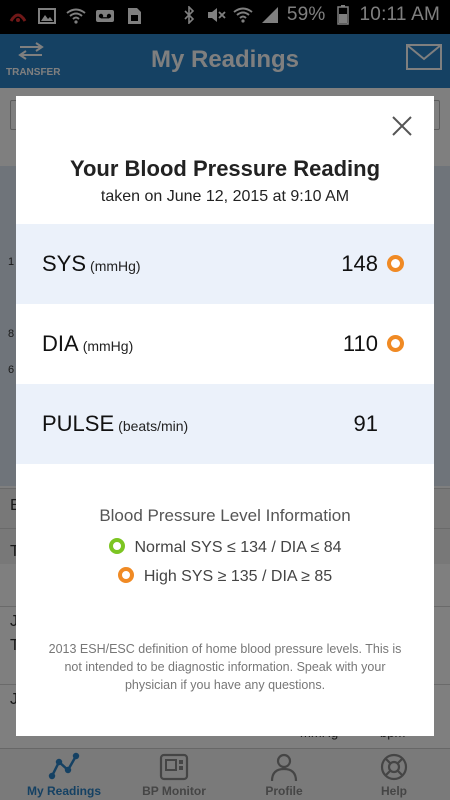 This screenshot has width=450, height=800. I want to click on pulse-reading-row: PULSE (beats/min) 91, so click(225, 424).